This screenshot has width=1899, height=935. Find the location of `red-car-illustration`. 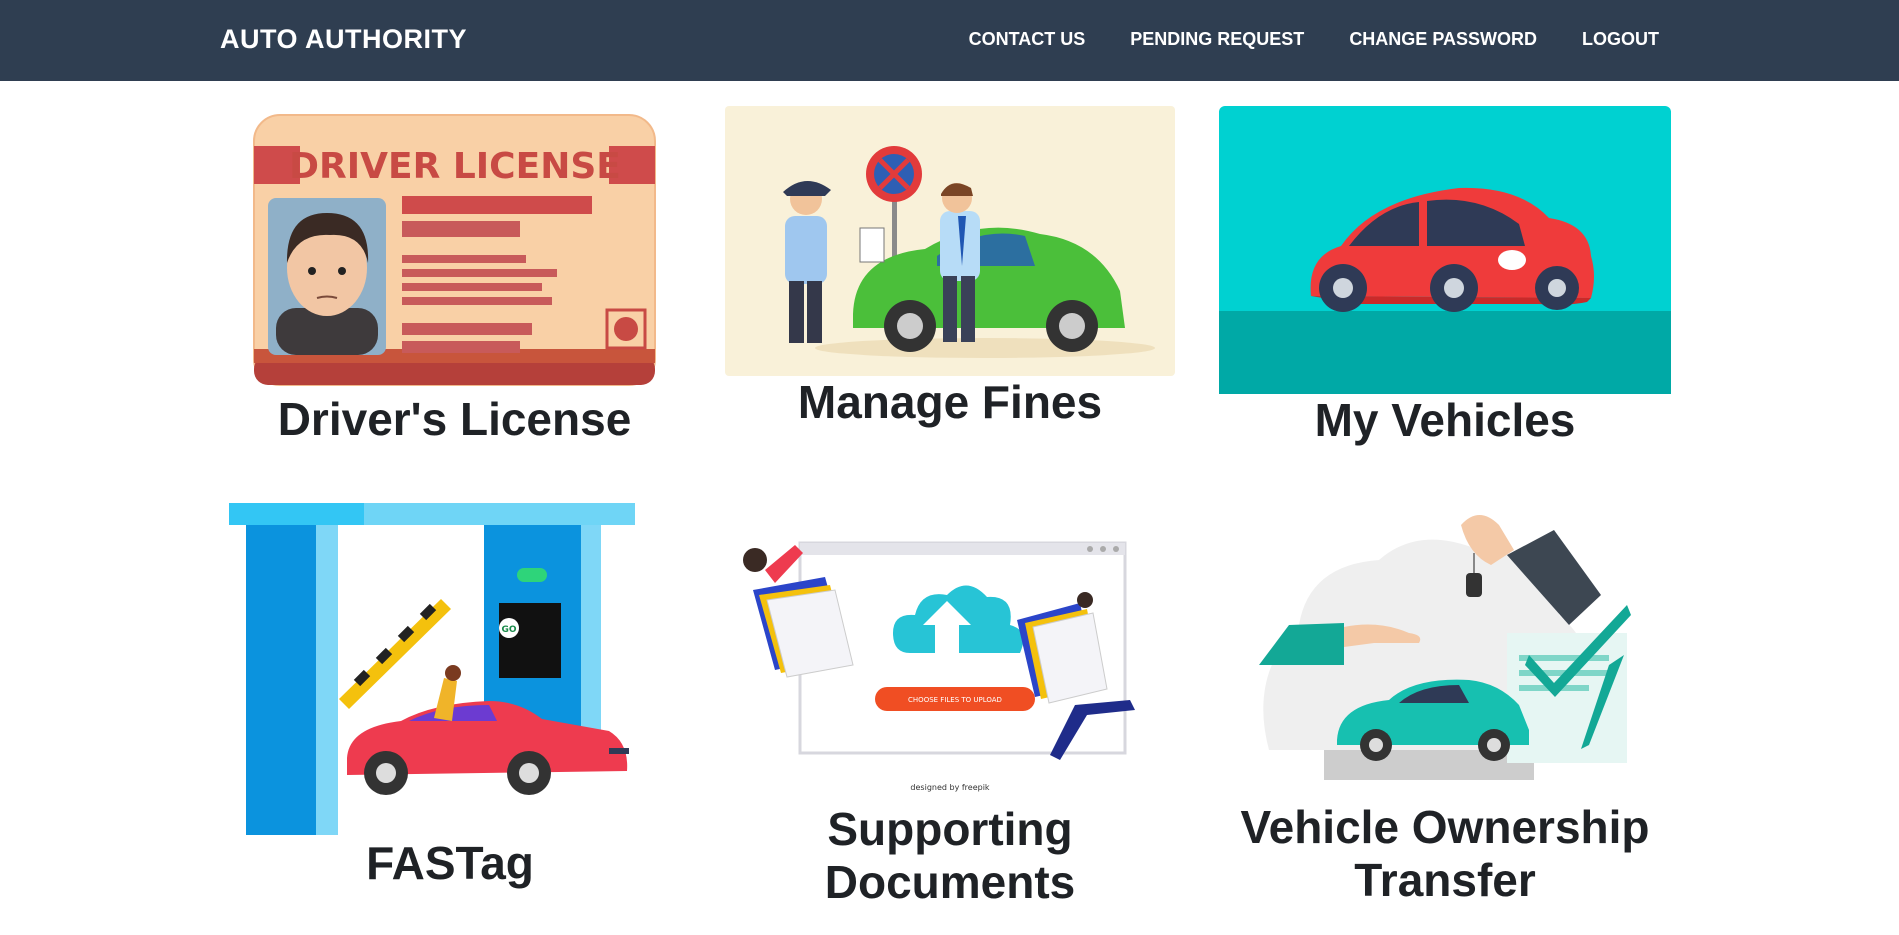

red-car-illustration is located at coordinates (1445, 250).